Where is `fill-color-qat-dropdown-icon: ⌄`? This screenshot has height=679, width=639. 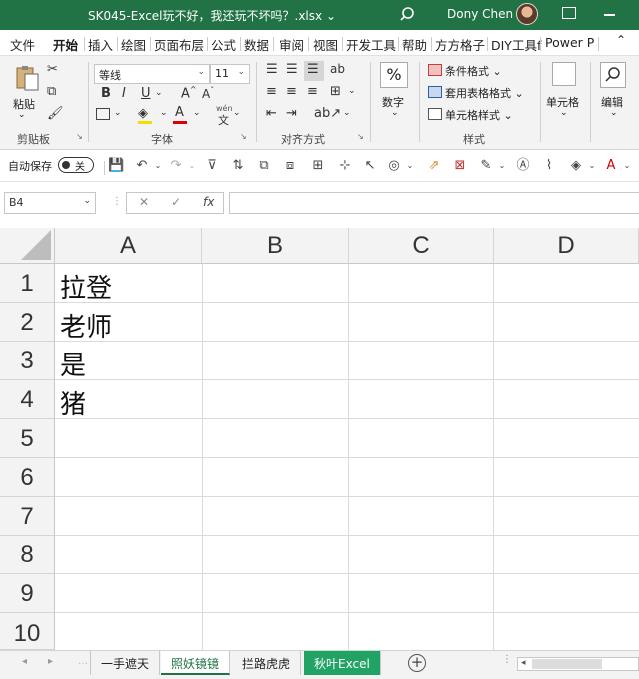
fill-color-qat-dropdown-icon: ⌄ is located at coordinates (592, 166).